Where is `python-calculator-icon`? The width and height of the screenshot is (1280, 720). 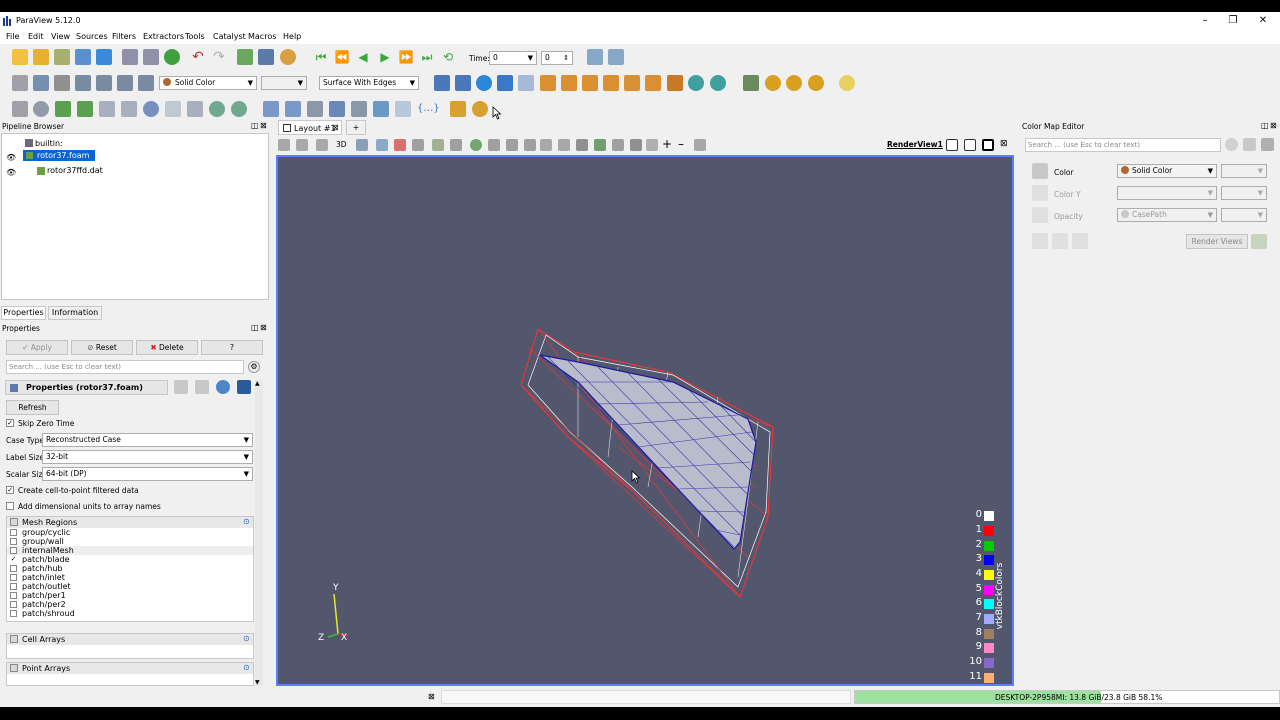 python-calculator-icon is located at coordinates (337, 109).